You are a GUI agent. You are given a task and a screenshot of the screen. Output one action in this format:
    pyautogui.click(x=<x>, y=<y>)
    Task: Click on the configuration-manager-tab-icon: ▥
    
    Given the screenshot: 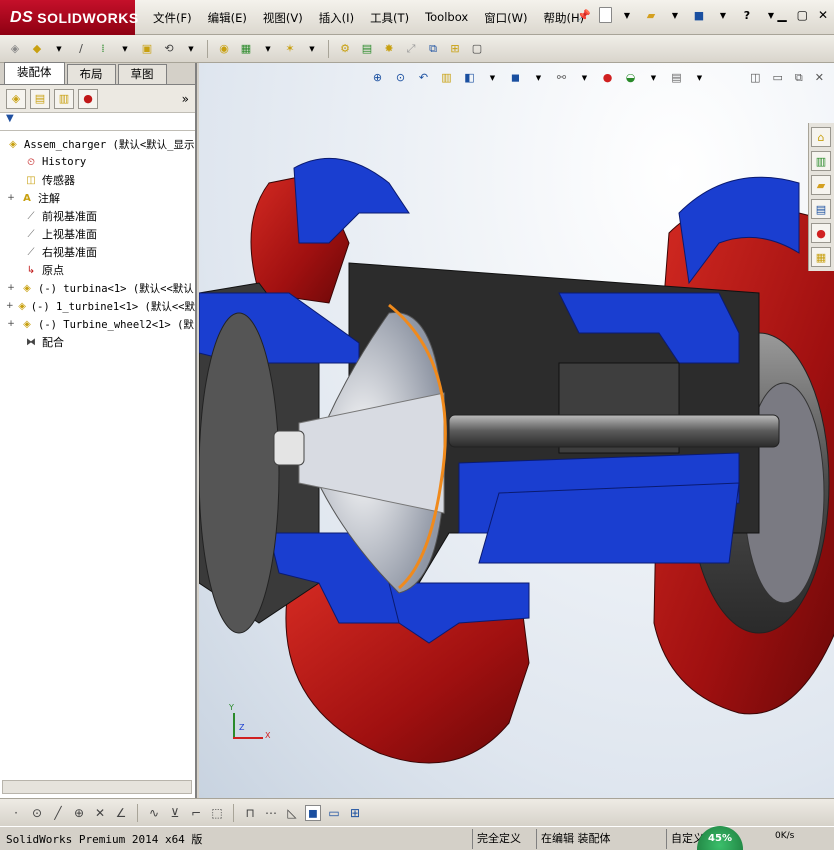 What is the action you would take?
    pyautogui.click(x=64, y=98)
    